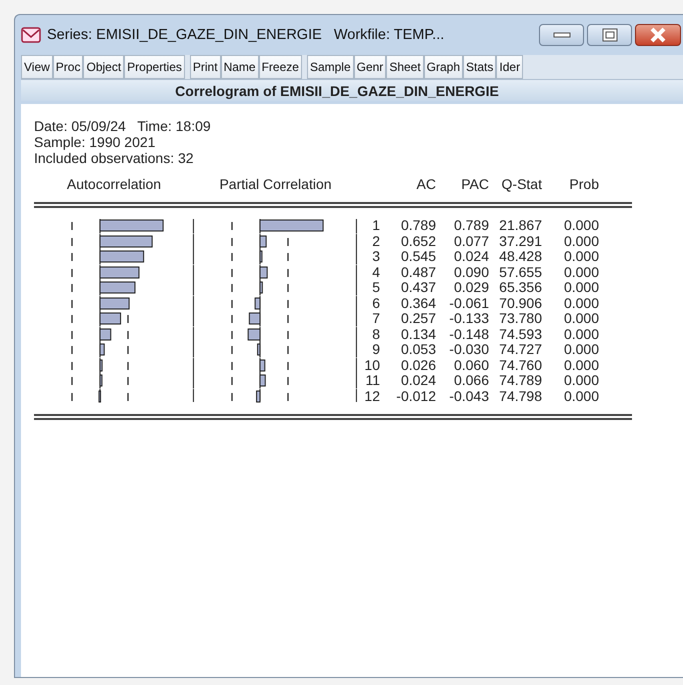 This screenshot has width=683, height=685. Describe the element at coordinates (418, 241) in the screenshot. I see `table-cell-text: 0.652` at that location.